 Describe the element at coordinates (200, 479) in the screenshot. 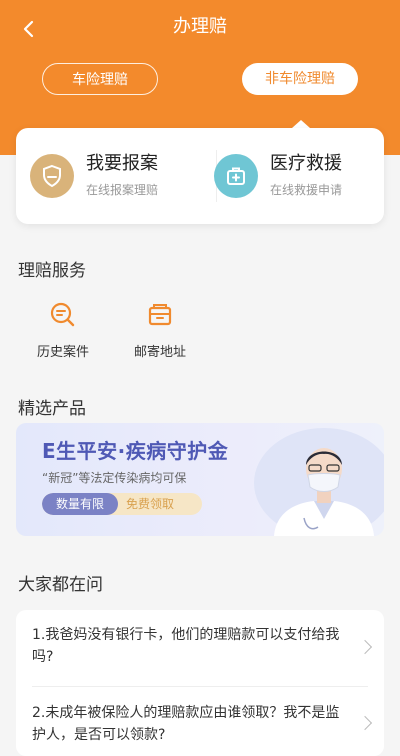

I see `product-banner: E生平安·疾病守护金 “新冠”等法定传染病均可保 数量有限 免费领取` at that location.